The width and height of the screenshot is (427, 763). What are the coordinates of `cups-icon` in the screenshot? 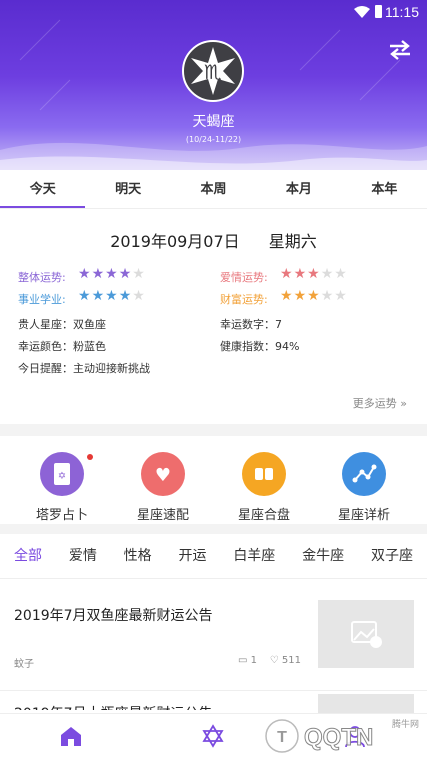 It's located at (264, 474).